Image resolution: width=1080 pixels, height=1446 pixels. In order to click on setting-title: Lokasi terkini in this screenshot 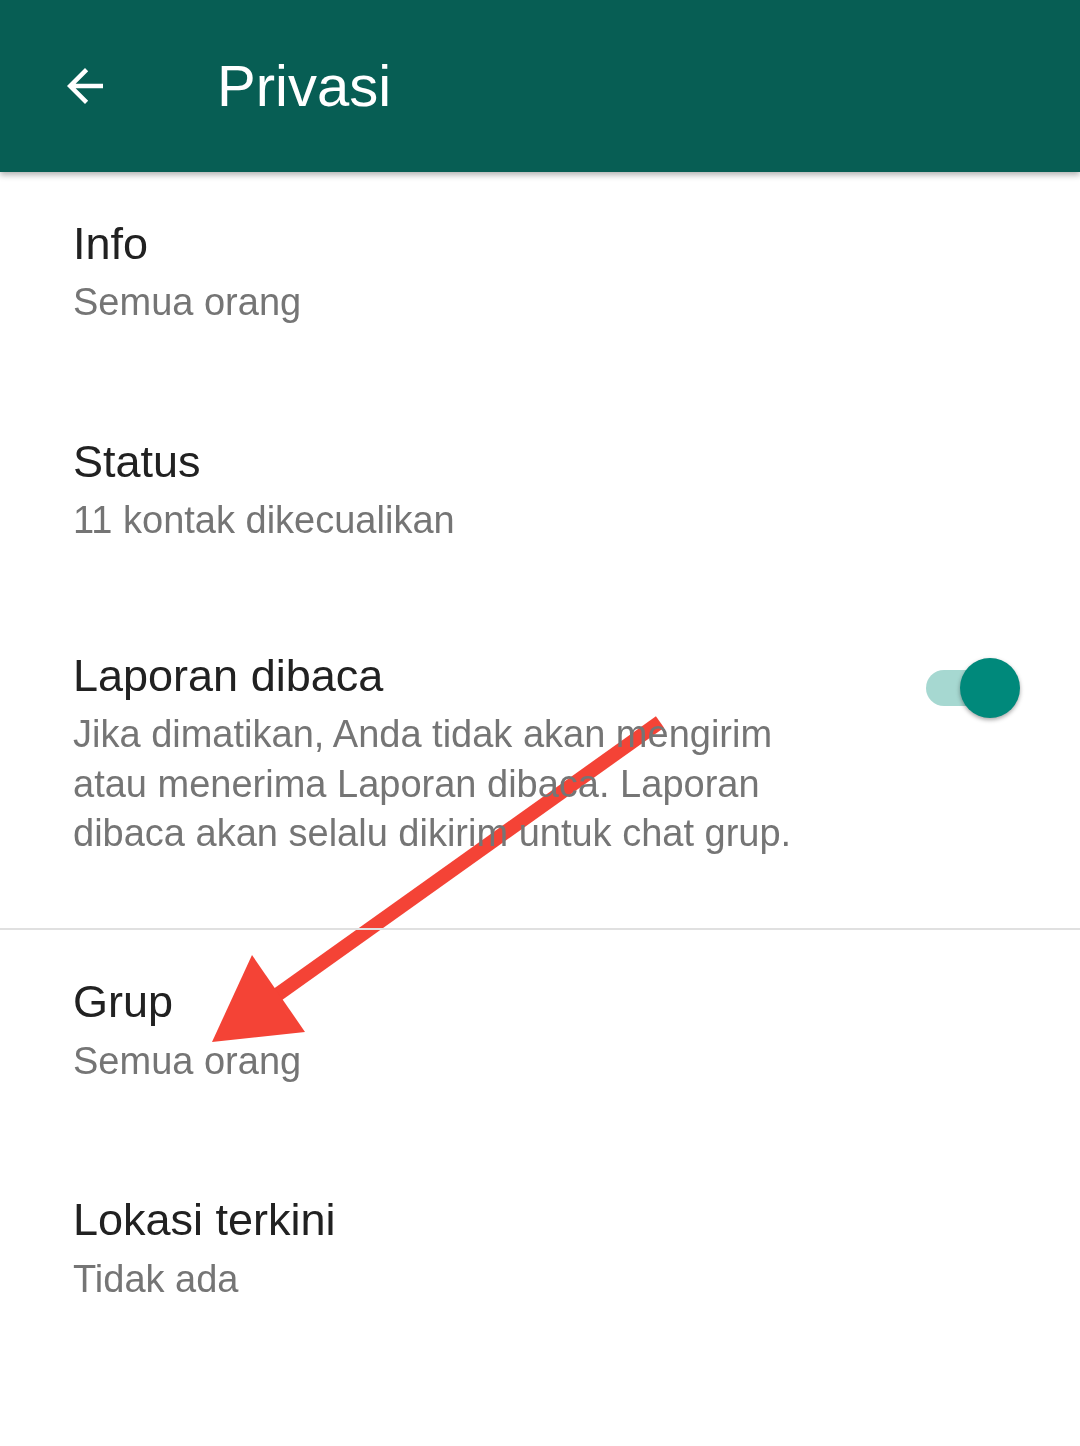, I will do `click(205, 1220)`.